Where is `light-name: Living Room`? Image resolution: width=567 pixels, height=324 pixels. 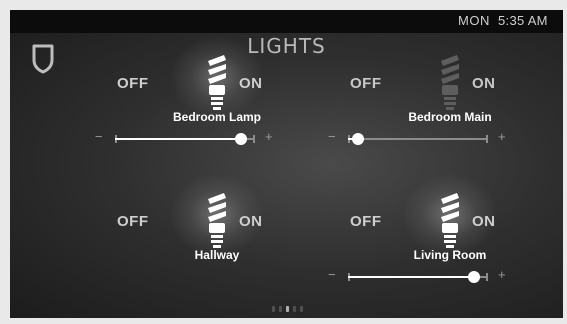
light-name: Living Room is located at coordinates (450, 255).